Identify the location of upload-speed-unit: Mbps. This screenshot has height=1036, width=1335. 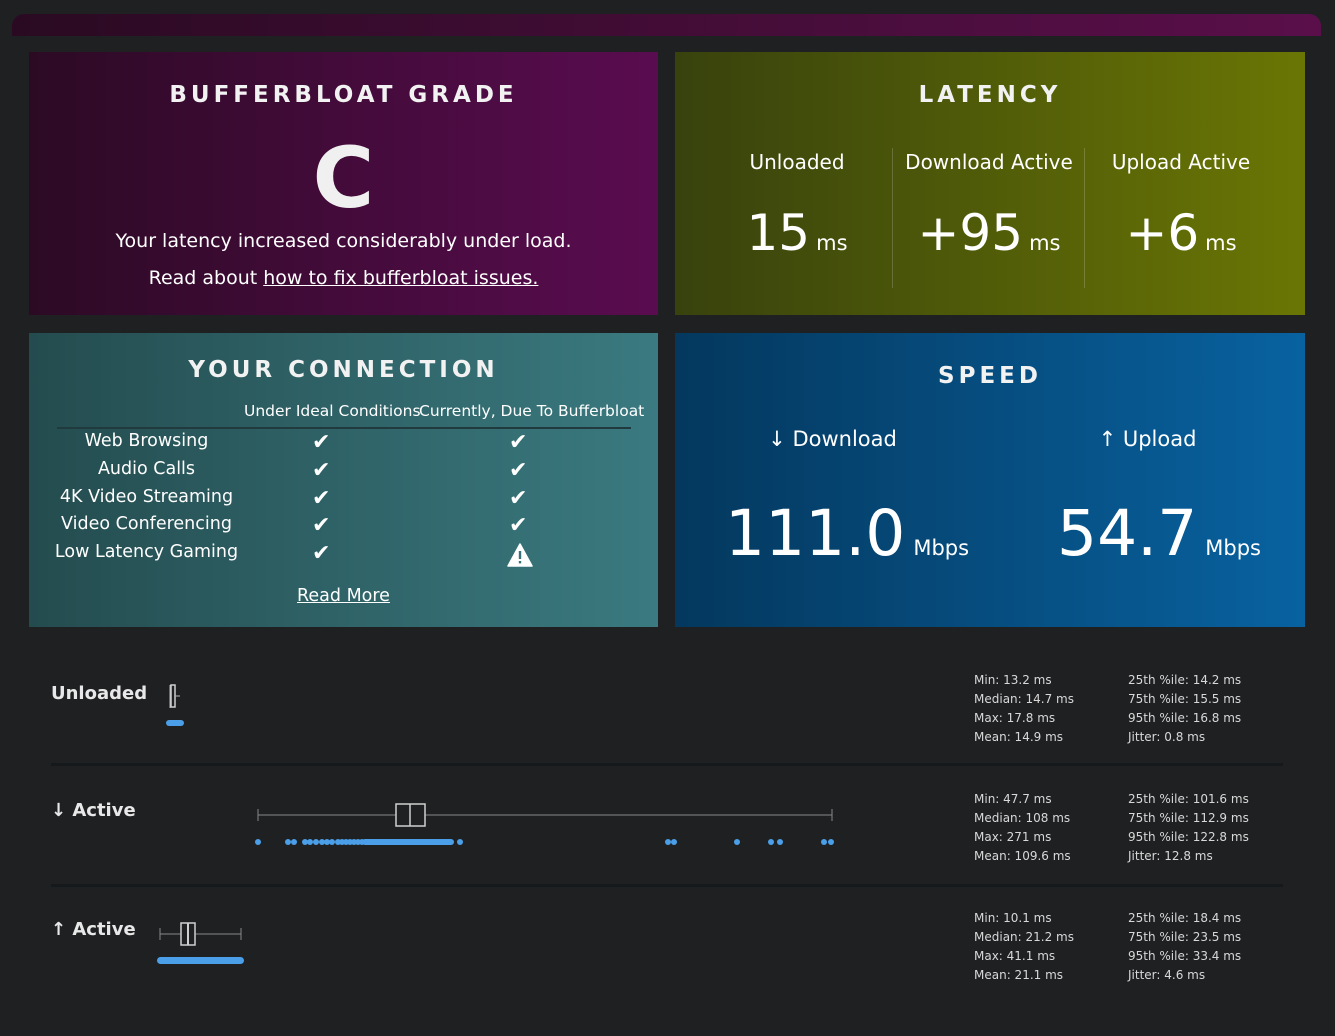
(1233, 548).